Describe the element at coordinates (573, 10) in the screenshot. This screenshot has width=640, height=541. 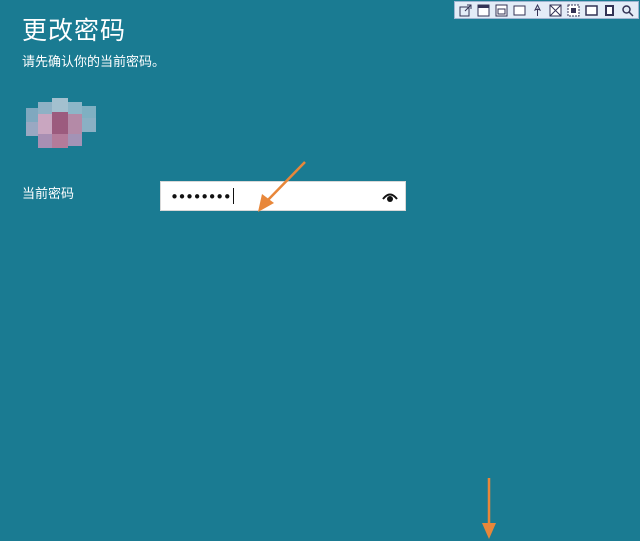
I see `region-icon` at that location.